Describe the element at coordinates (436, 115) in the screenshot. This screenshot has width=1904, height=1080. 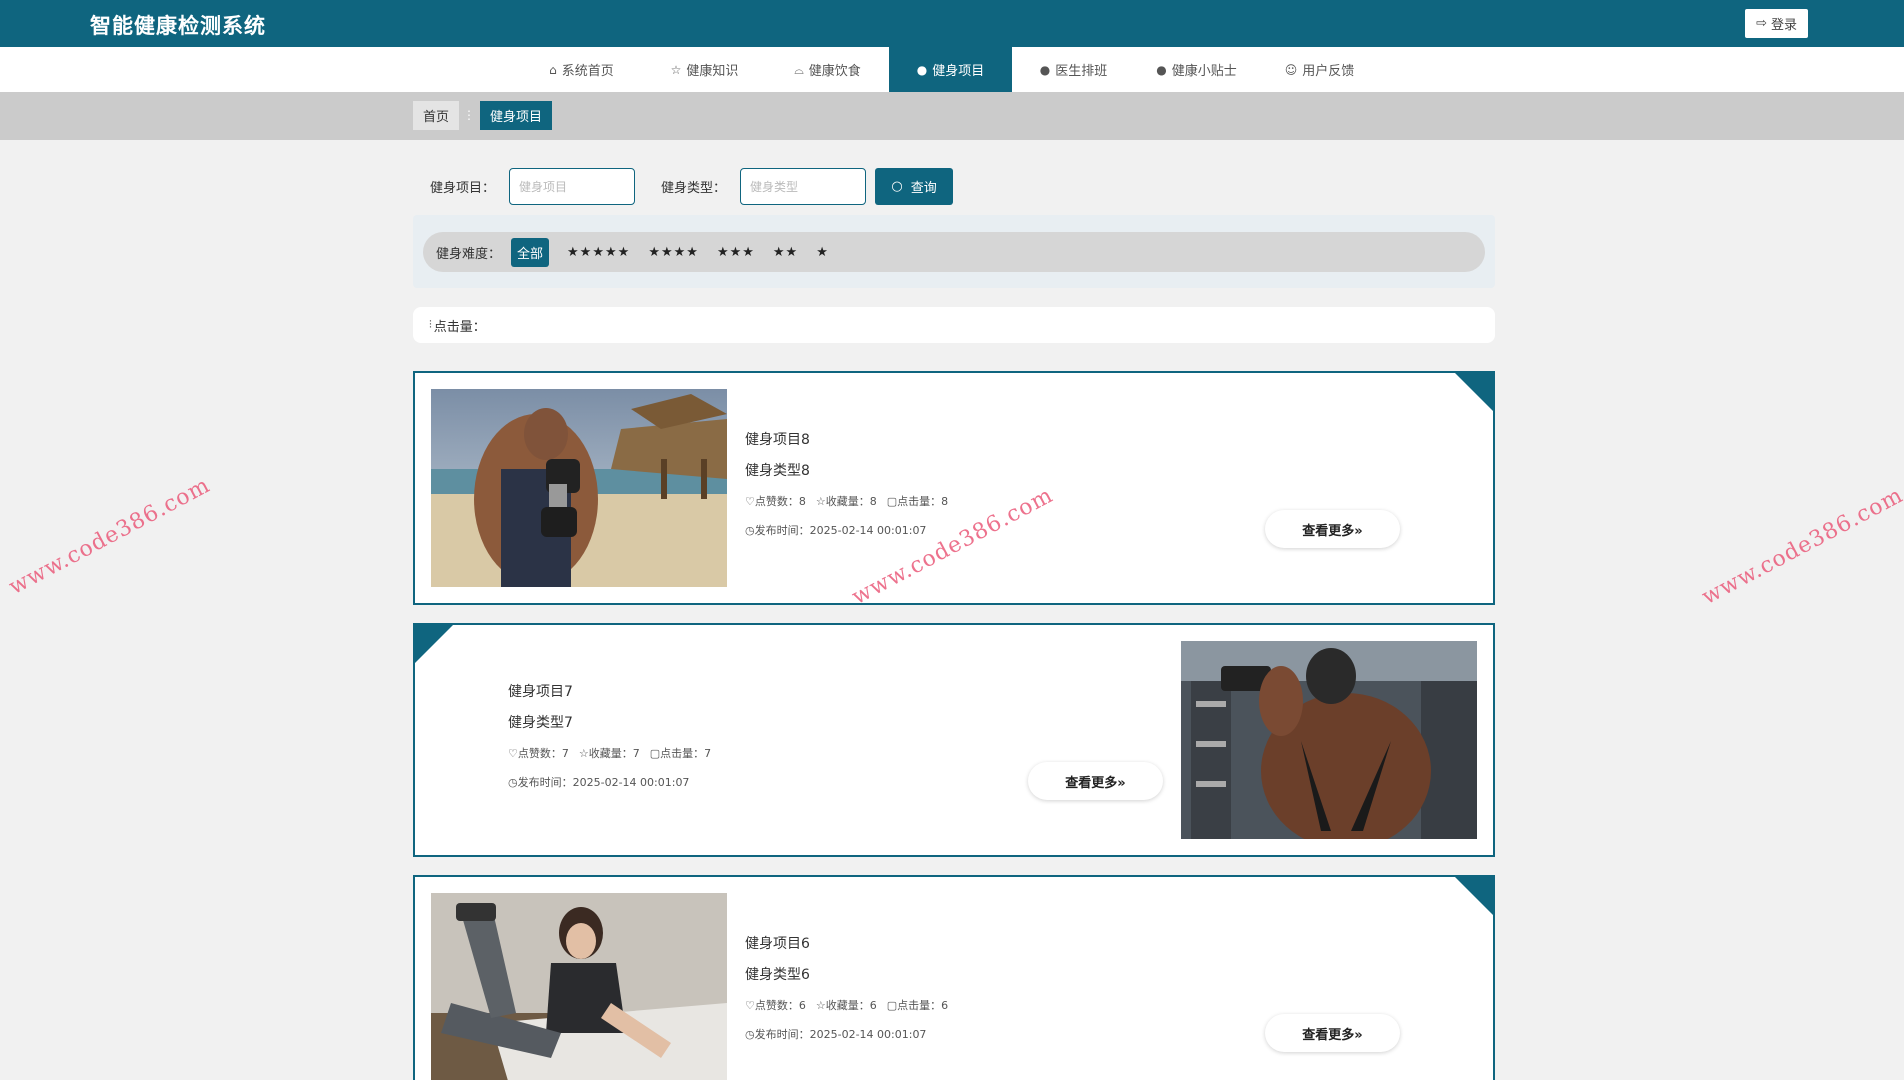
I see `breadcrumb-home: 首页` at that location.